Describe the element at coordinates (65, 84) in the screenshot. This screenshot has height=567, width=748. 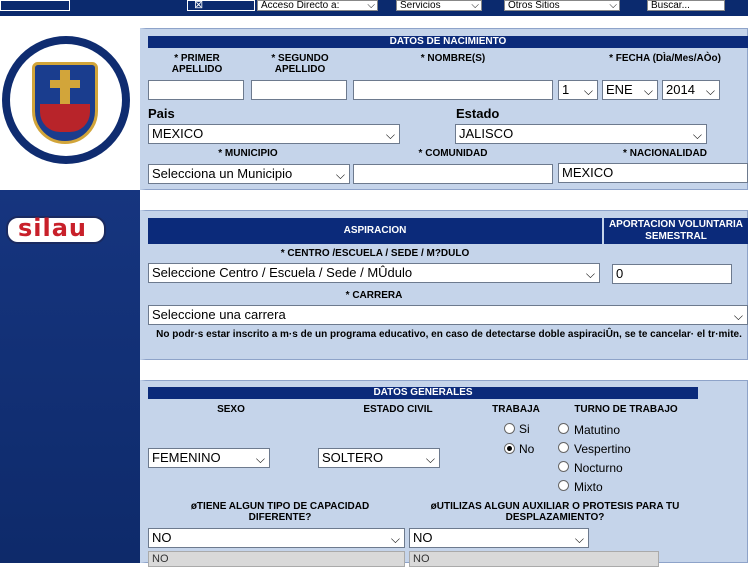
I see `cross-bar` at that location.